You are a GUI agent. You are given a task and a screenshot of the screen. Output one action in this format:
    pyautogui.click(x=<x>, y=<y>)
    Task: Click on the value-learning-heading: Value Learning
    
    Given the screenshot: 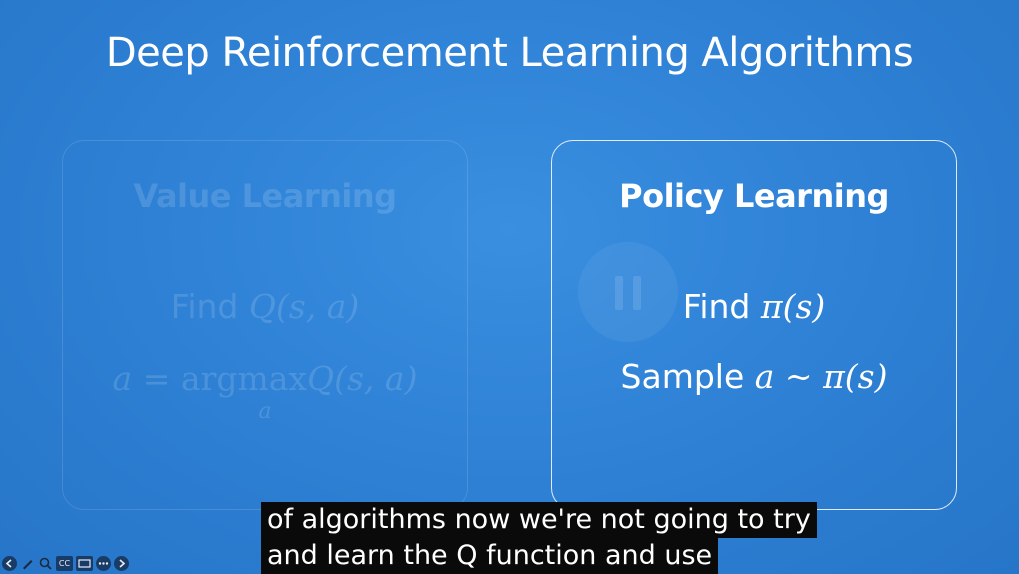 What is the action you would take?
    pyautogui.click(x=265, y=196)
    